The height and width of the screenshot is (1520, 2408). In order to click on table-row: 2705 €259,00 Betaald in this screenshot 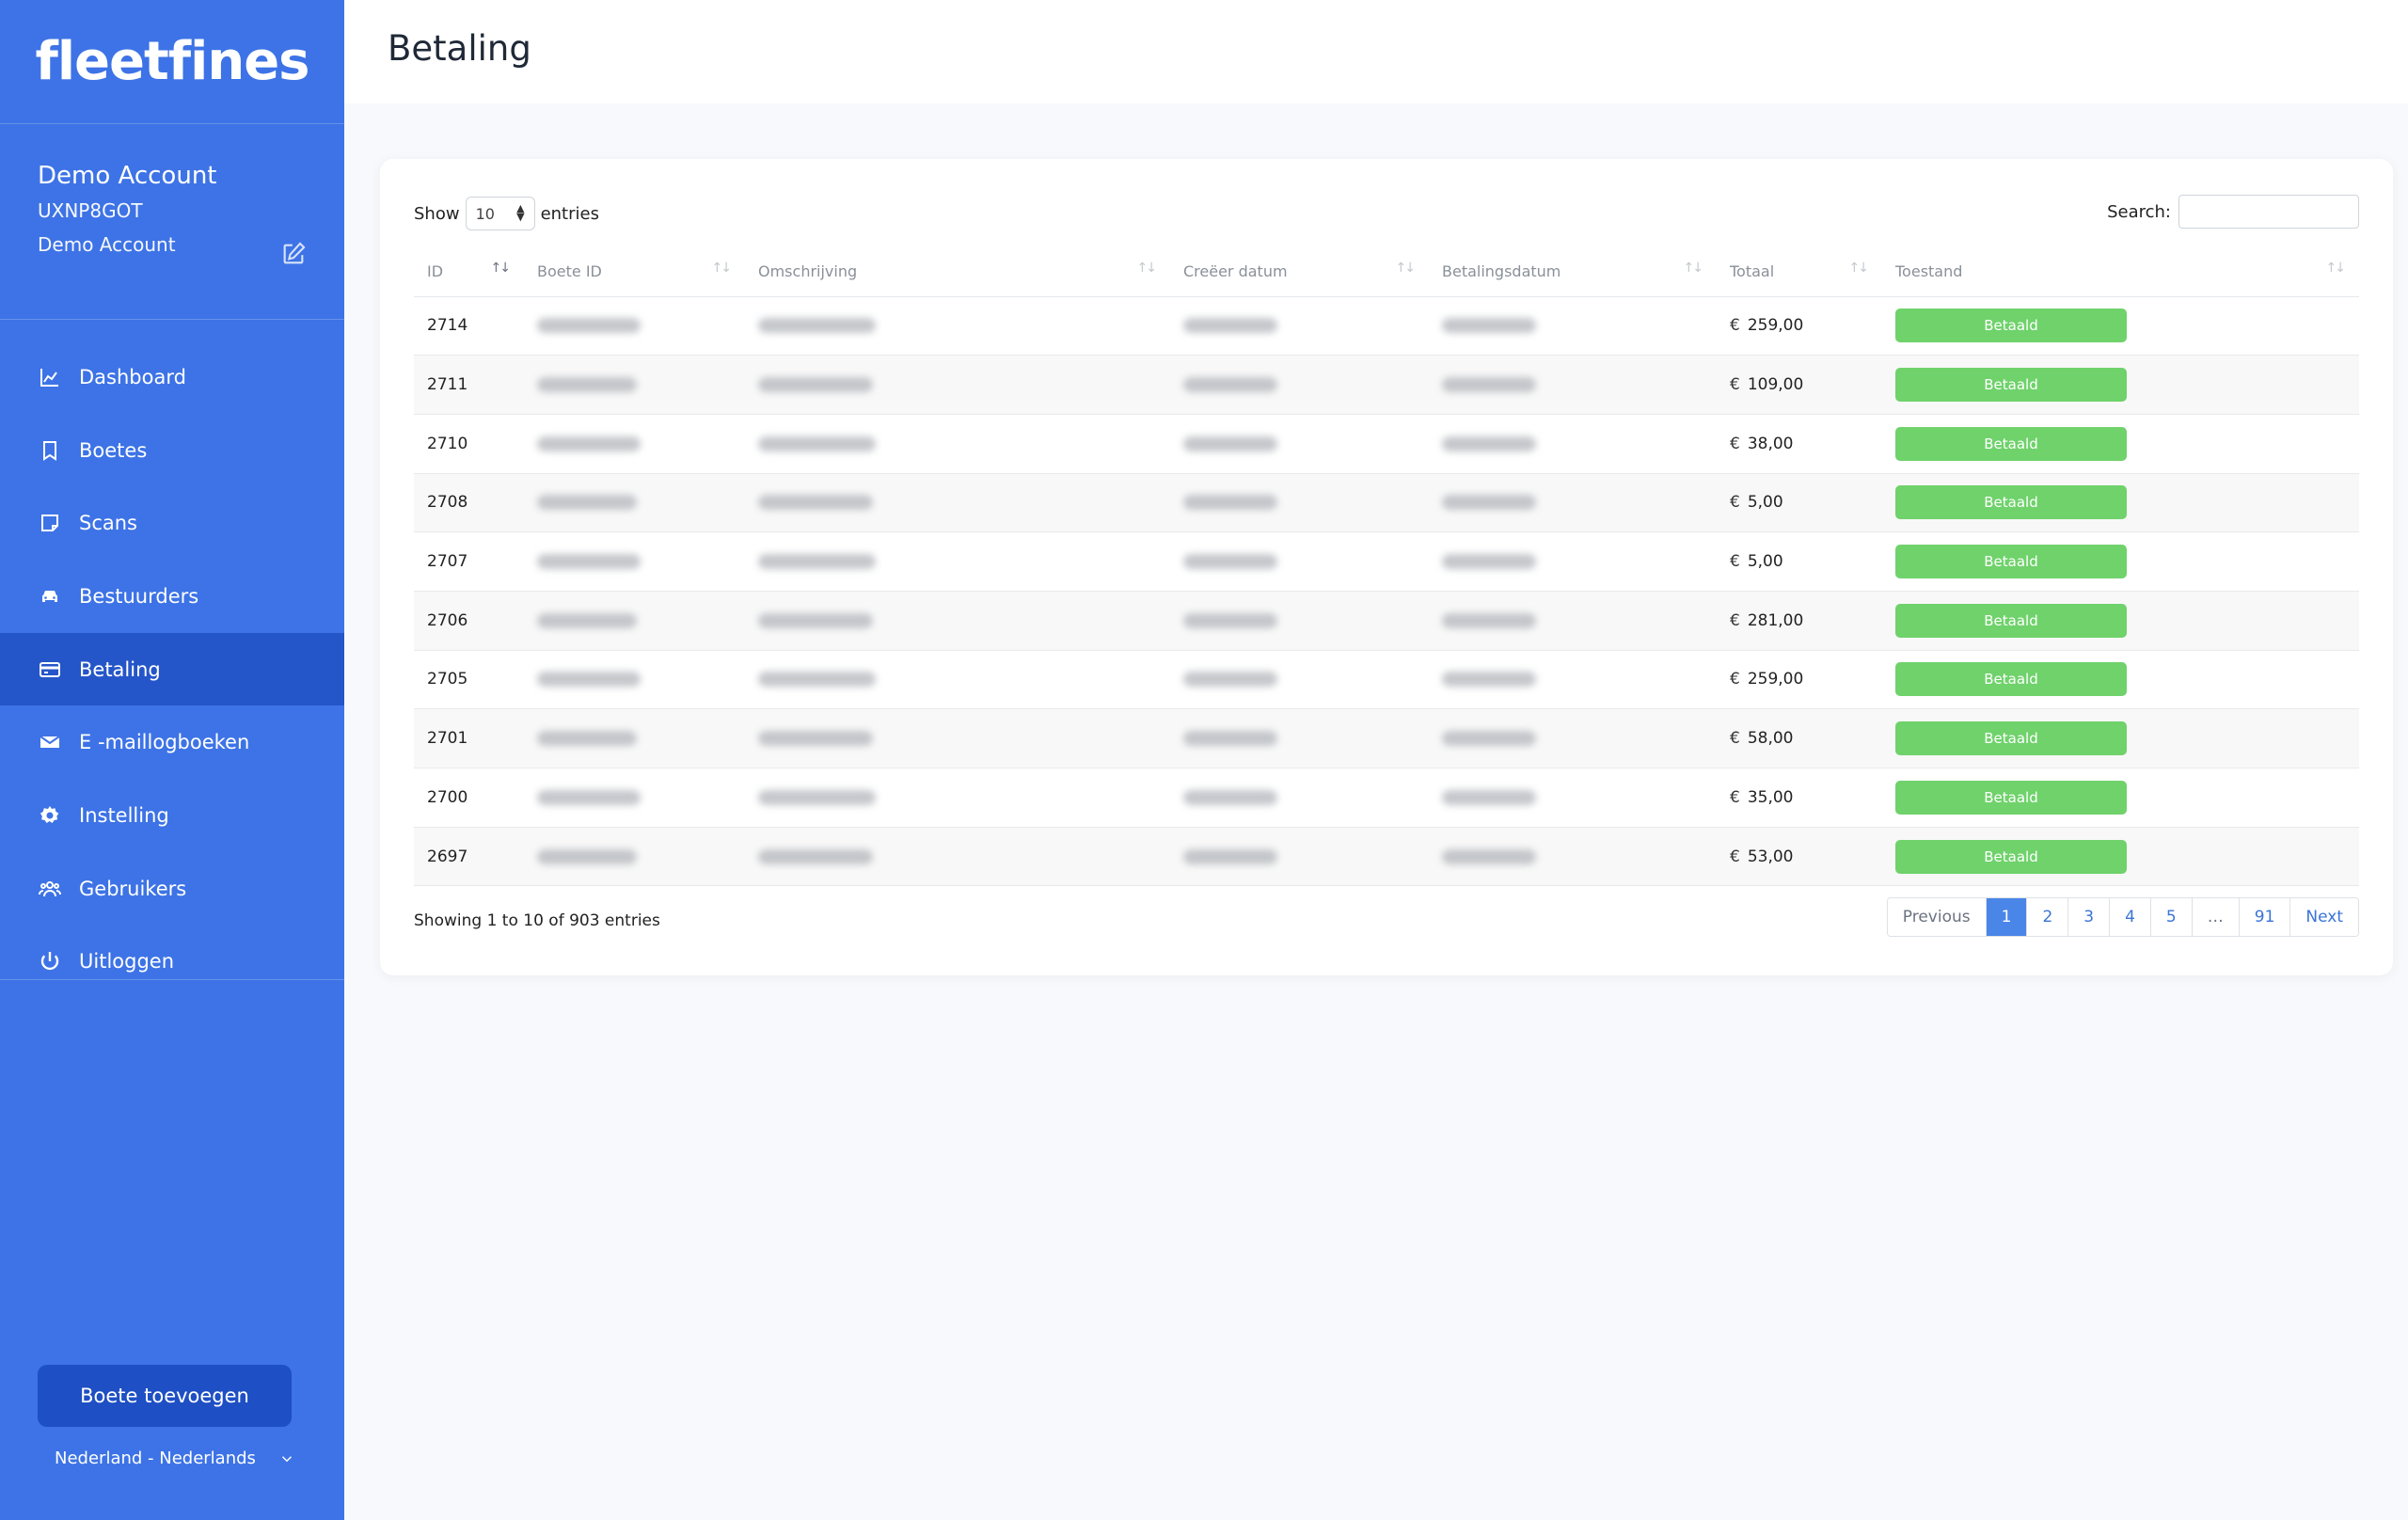, I will do `click(1387, 680)`.